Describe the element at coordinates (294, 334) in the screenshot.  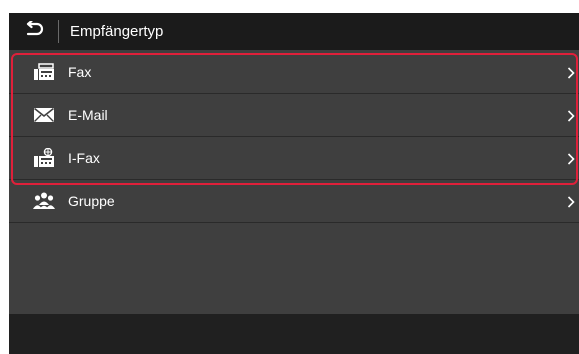
I see `bottom-bar` at that location.